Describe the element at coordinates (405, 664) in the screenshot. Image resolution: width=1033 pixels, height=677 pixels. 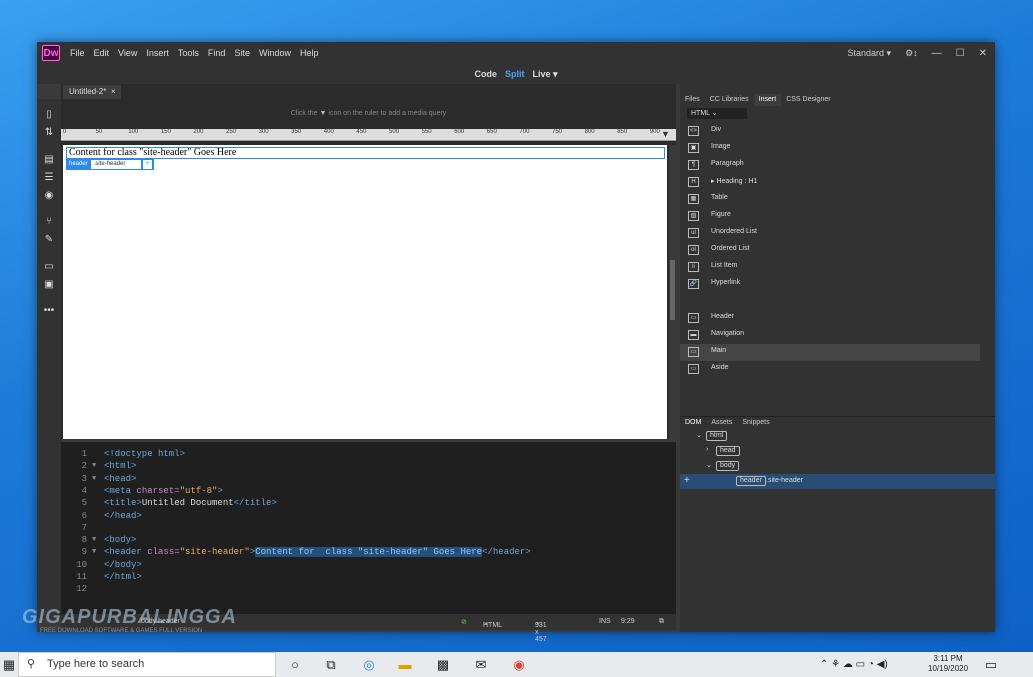
I see `file-explorer-icon: ▬` at that location.